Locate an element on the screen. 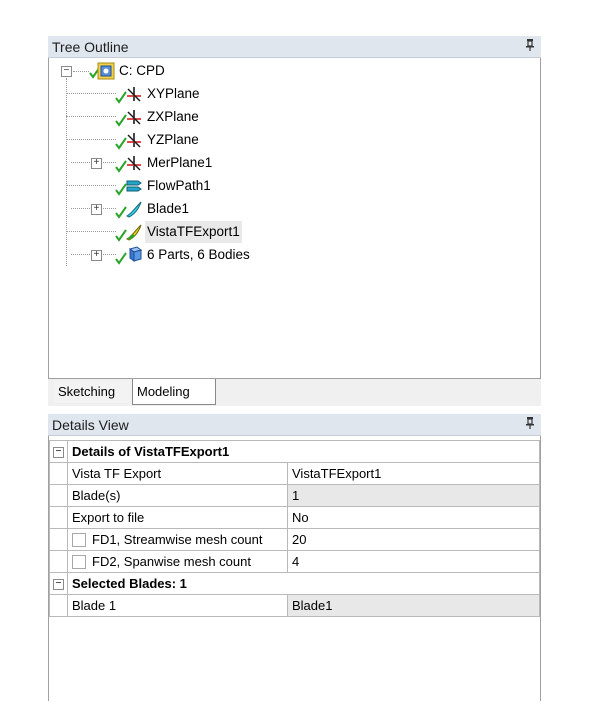 This screenshot has height=728, width=600. tree-node-label: XYPlane is located at coordinates (173, 93).